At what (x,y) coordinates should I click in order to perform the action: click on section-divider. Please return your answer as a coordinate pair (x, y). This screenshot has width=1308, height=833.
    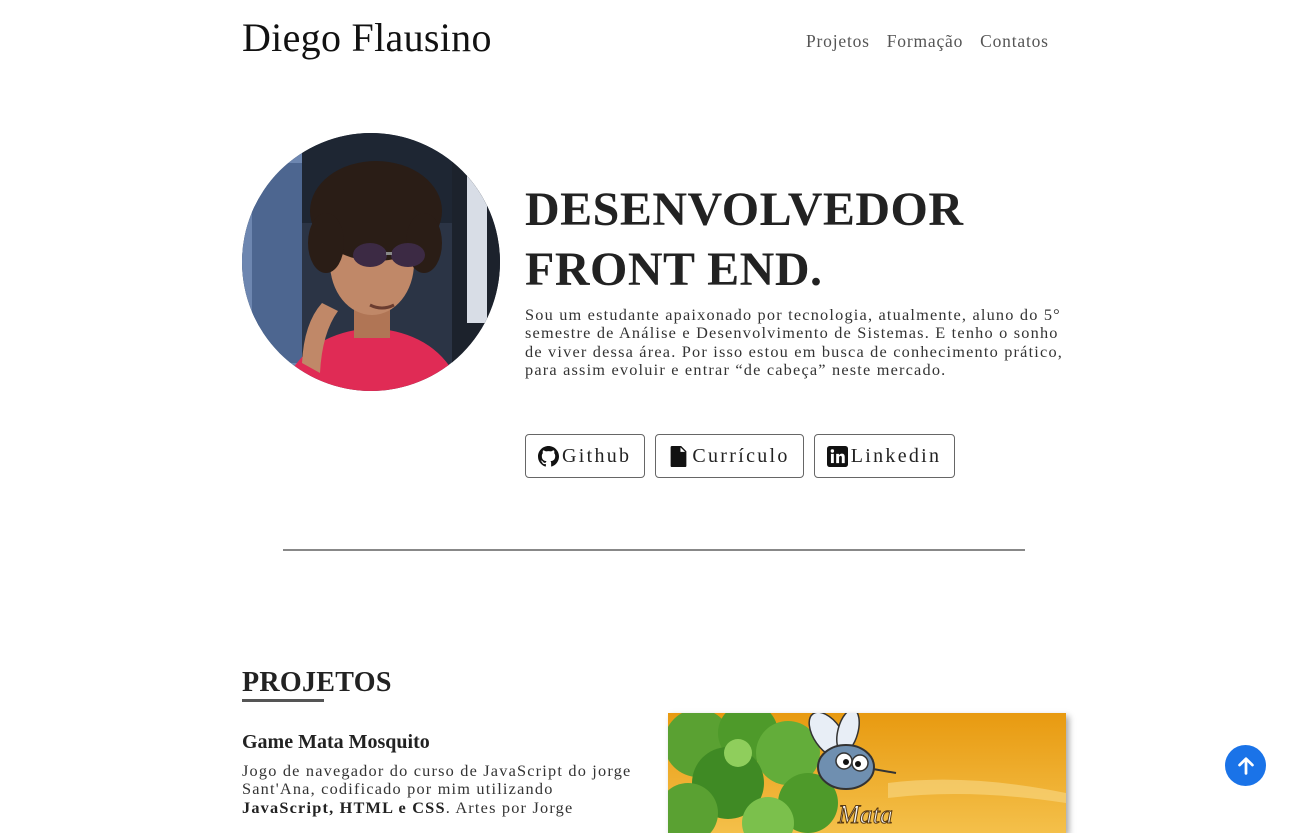
    Looking at the image, I should click on (654, 550).